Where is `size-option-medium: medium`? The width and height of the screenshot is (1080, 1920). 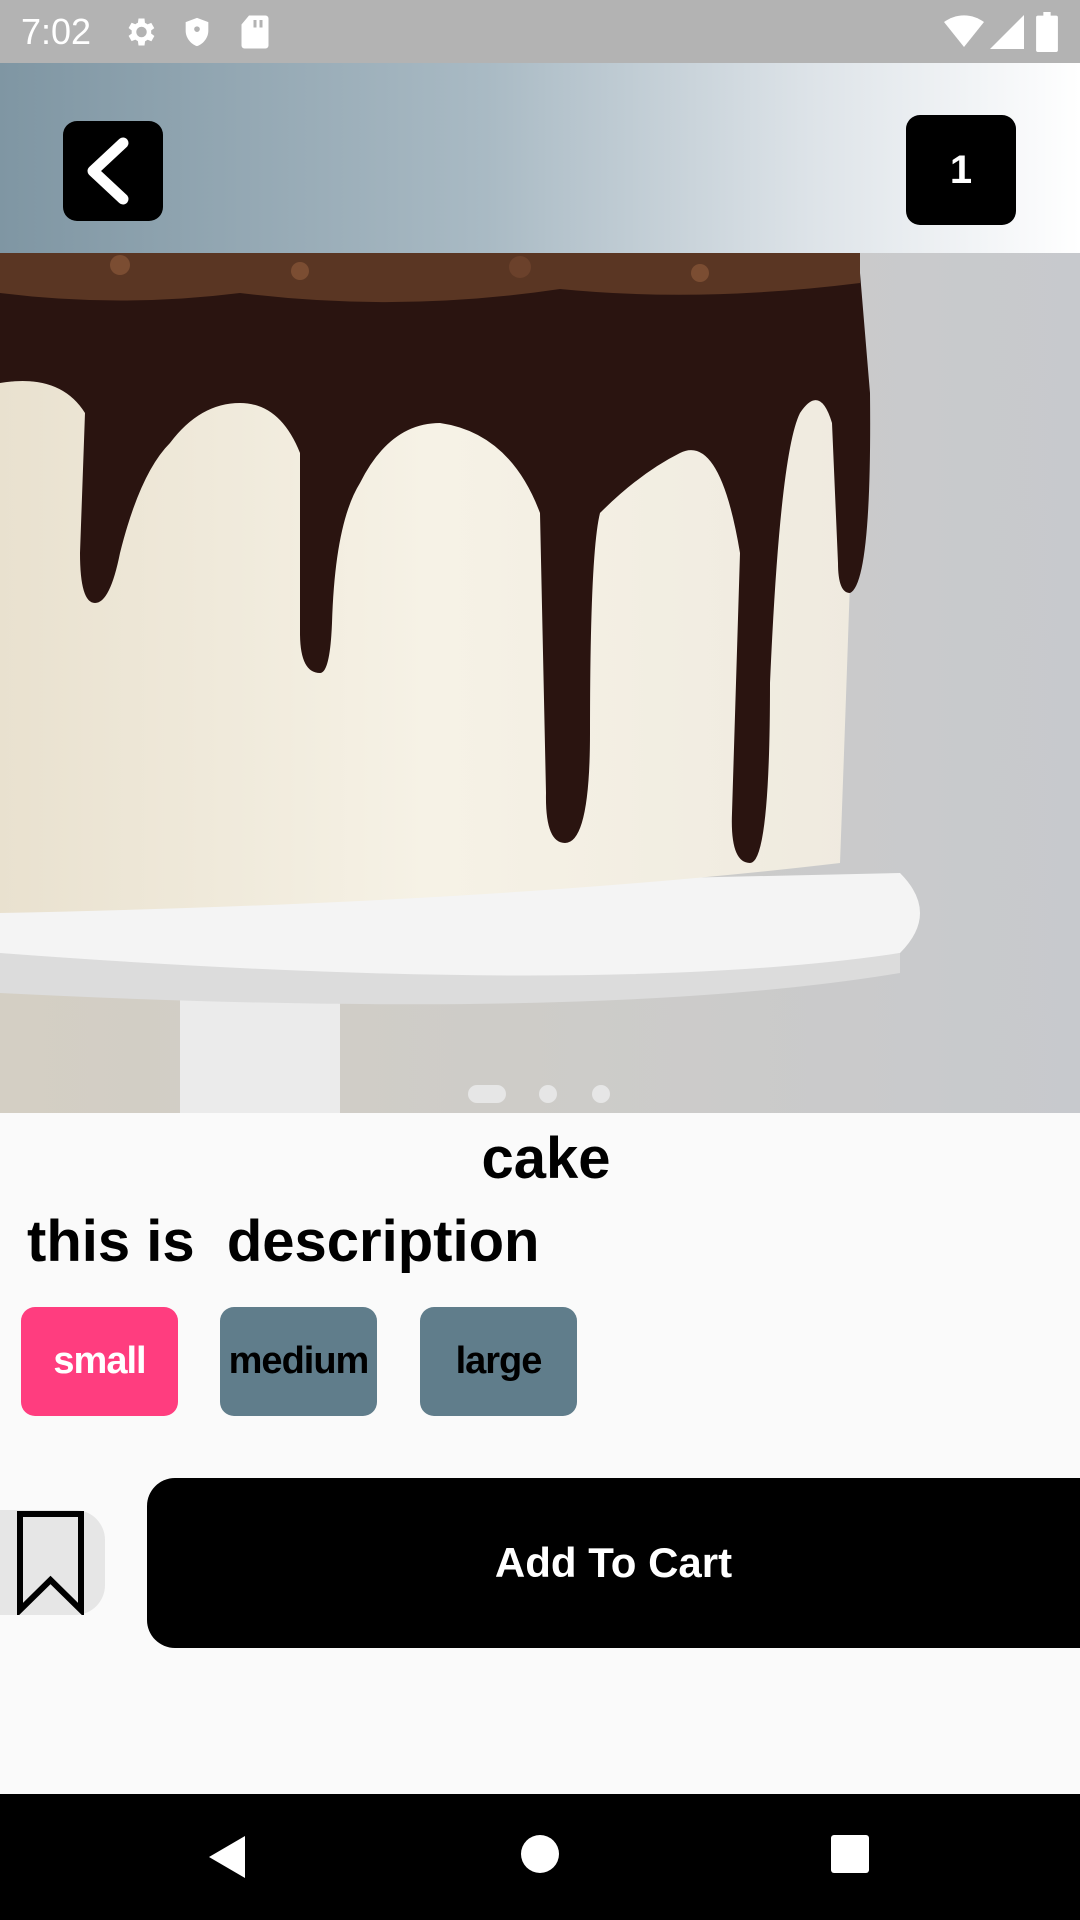
size-option-medium: medium is located at coordinates (298, 1361).